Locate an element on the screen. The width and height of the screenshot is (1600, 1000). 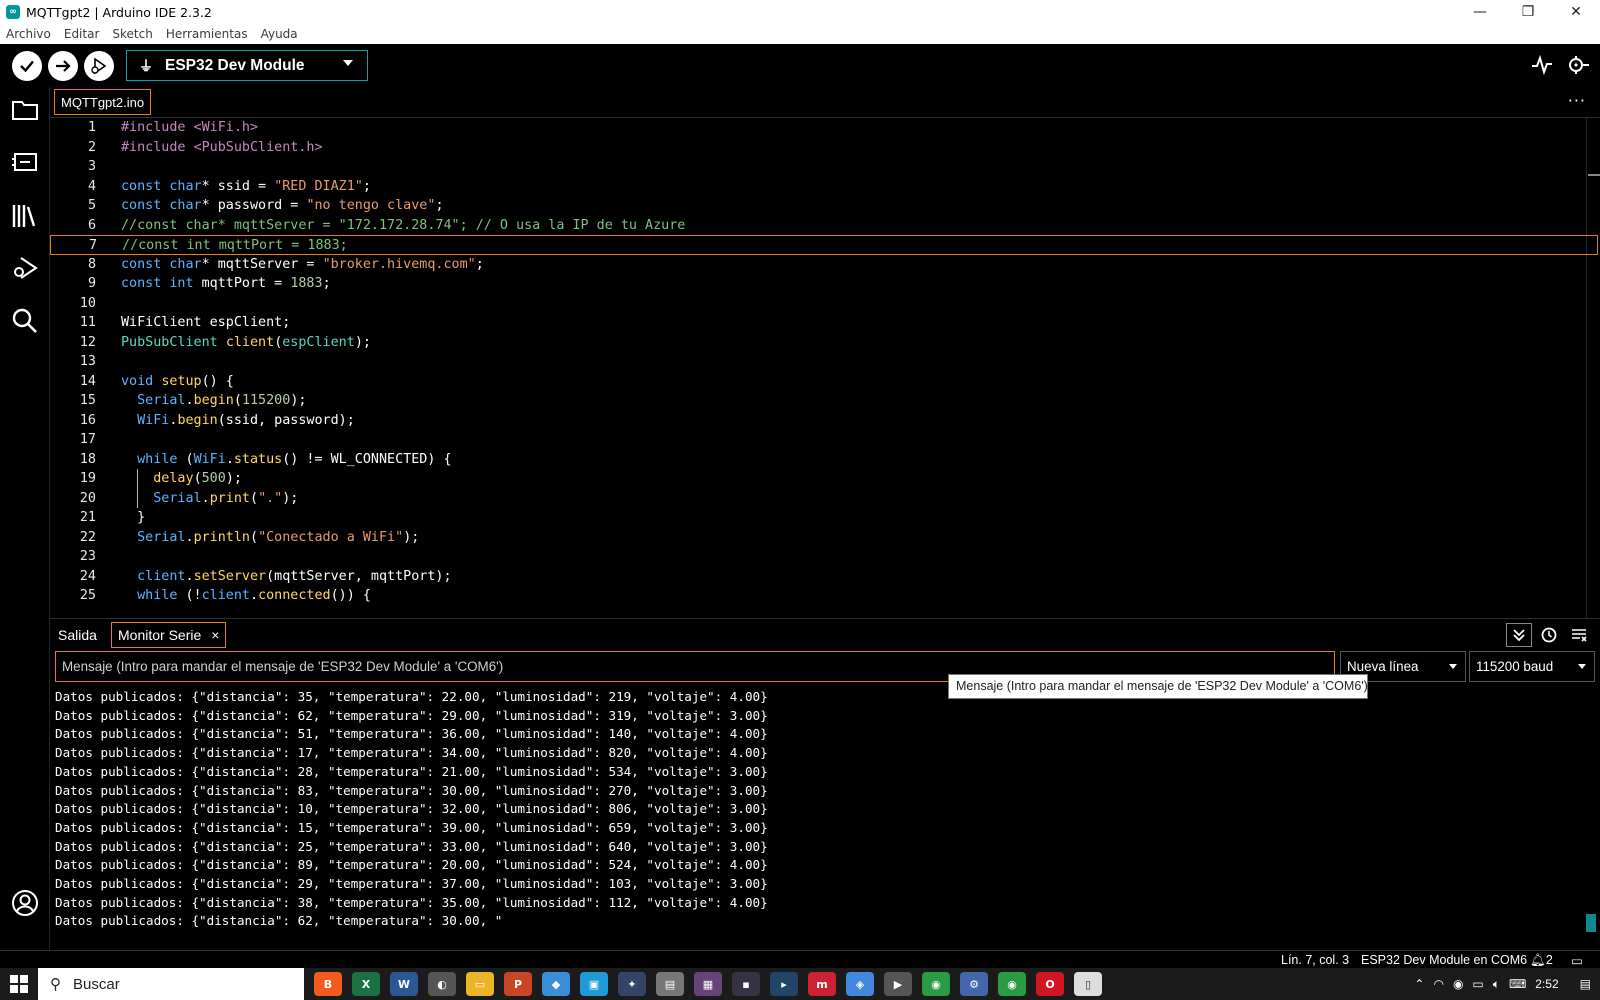
tab-output: Salida is located at coordinates (77, 635).